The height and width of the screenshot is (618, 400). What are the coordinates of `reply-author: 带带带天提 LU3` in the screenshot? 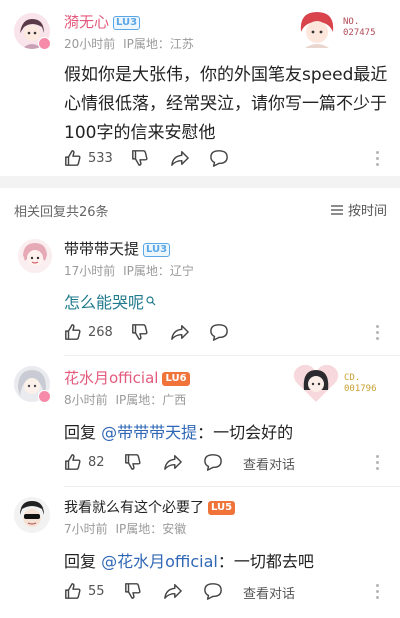 It's located at (117, 248).